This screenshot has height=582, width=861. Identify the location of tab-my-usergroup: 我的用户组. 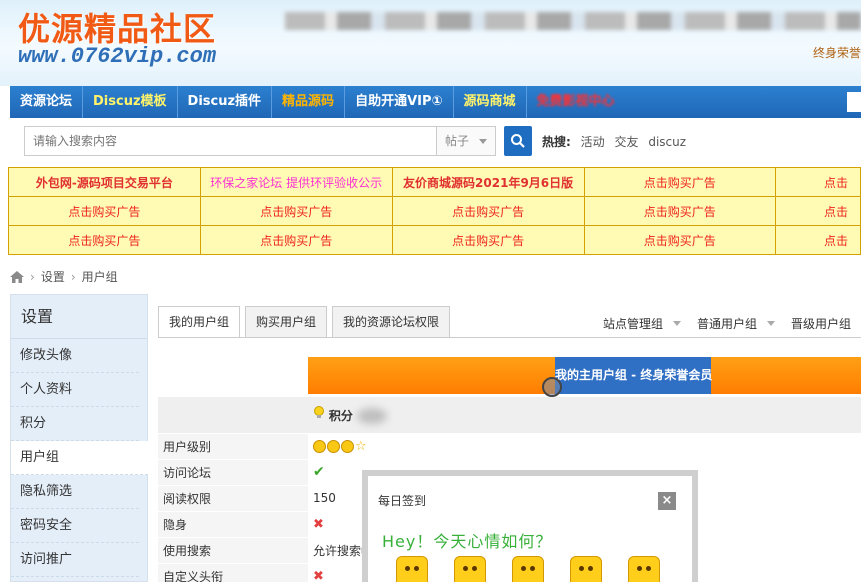
(199, 322).